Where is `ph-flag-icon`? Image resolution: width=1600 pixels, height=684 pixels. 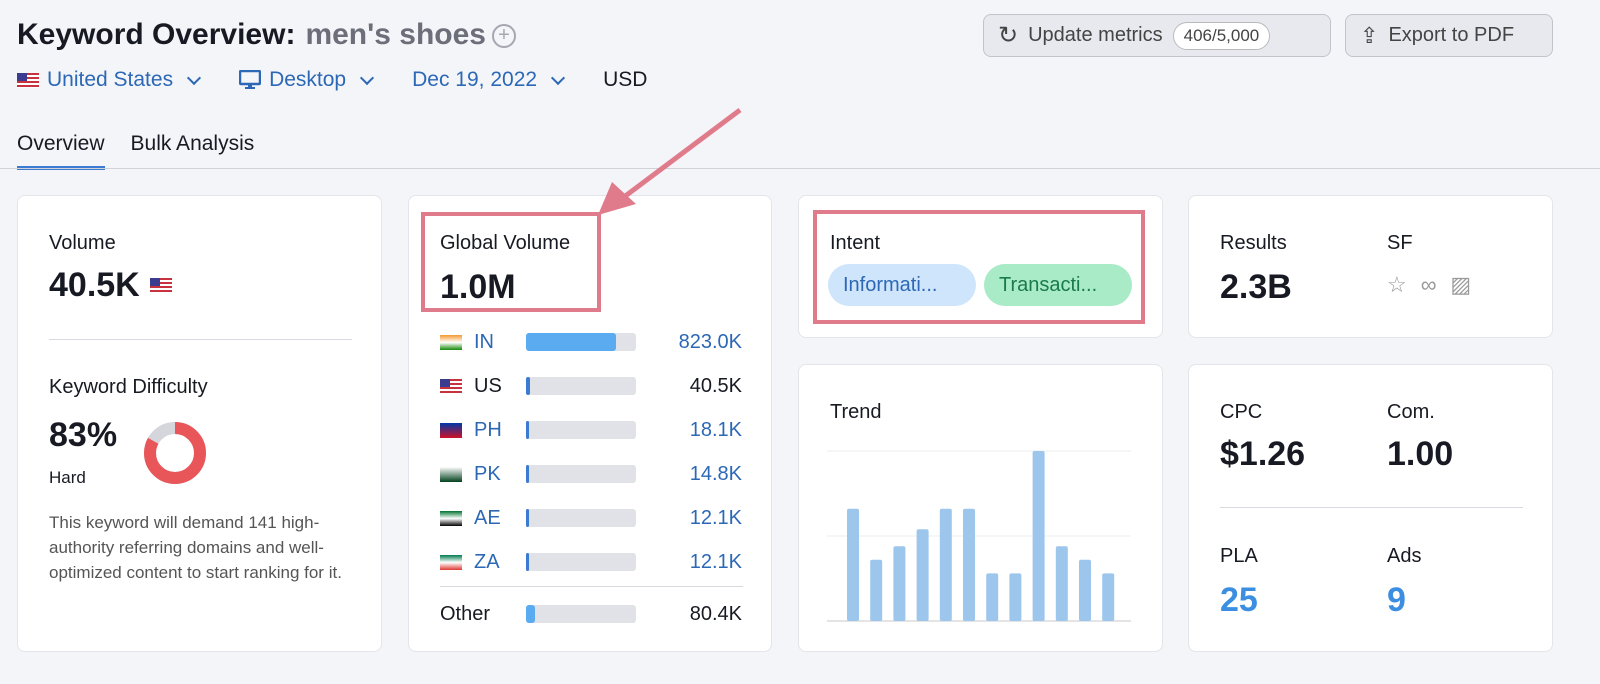 ph-flag-icon is located at coordinates (451, 430).